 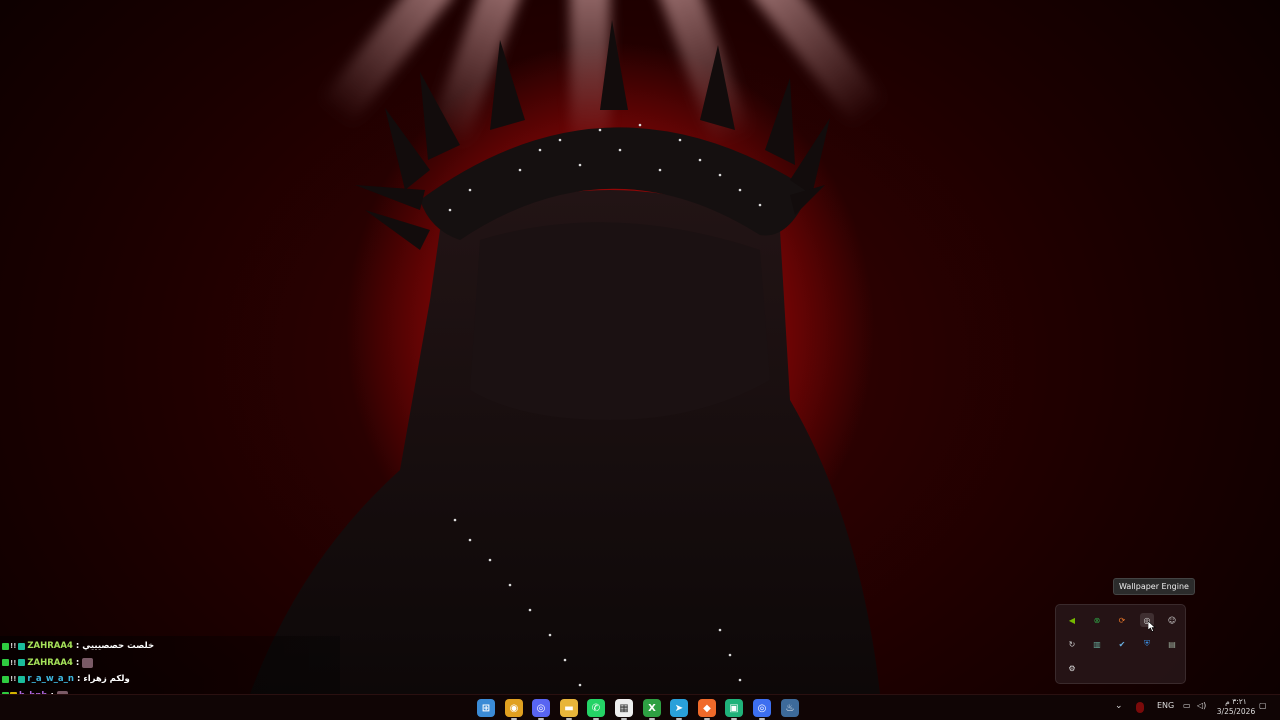 I want to click on volume-icon: ◁), so click(x=1201, y=705).